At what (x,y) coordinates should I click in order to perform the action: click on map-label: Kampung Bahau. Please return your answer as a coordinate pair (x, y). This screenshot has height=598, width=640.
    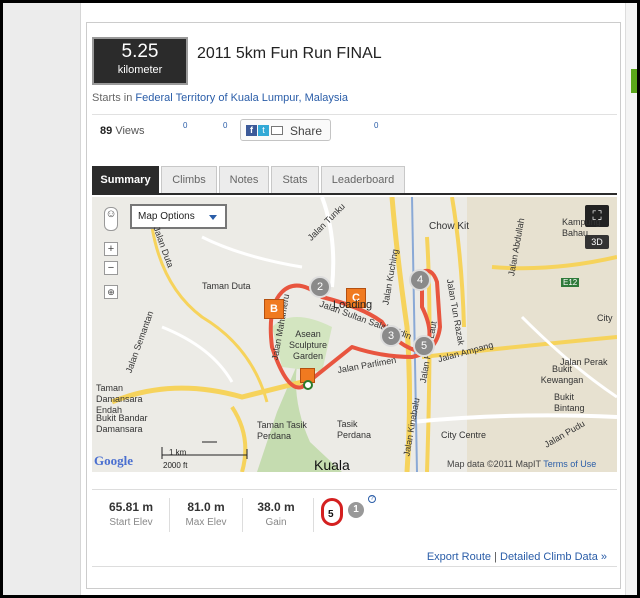
    Looking at the image, I should click on (581, 227).